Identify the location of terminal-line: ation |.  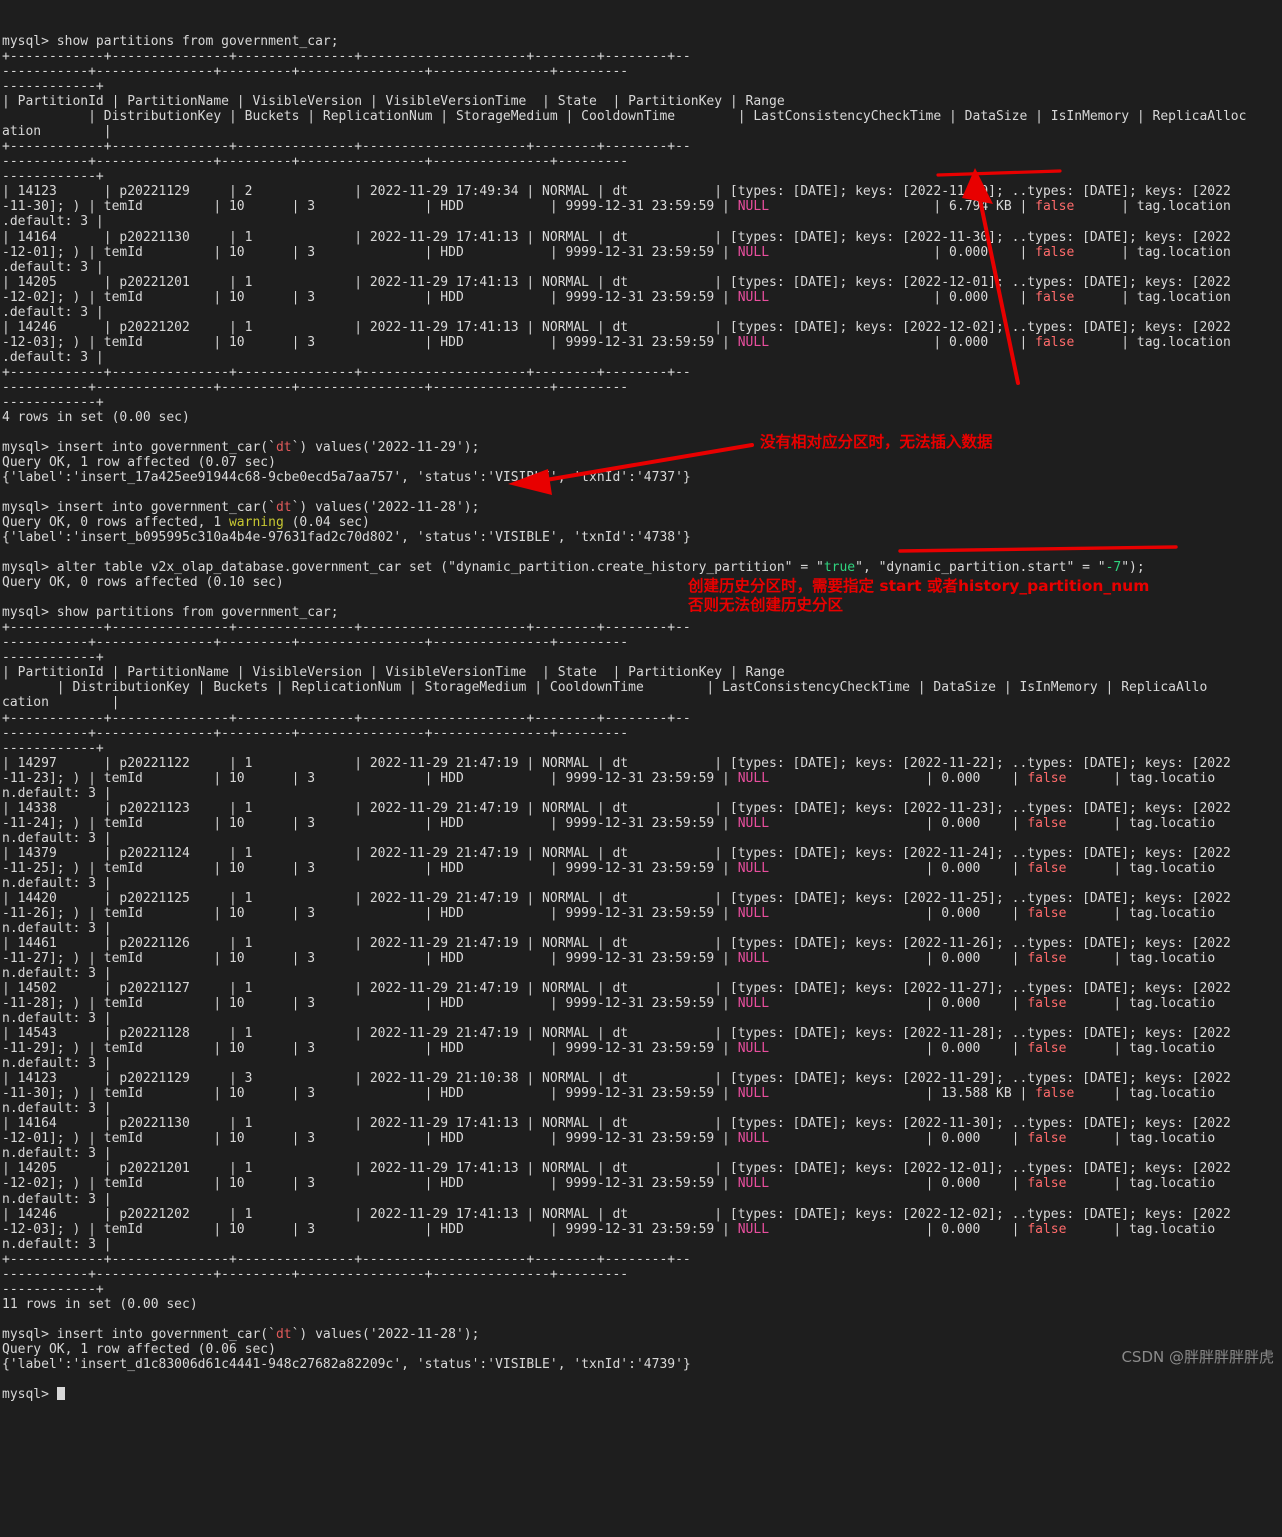
(642, 131).